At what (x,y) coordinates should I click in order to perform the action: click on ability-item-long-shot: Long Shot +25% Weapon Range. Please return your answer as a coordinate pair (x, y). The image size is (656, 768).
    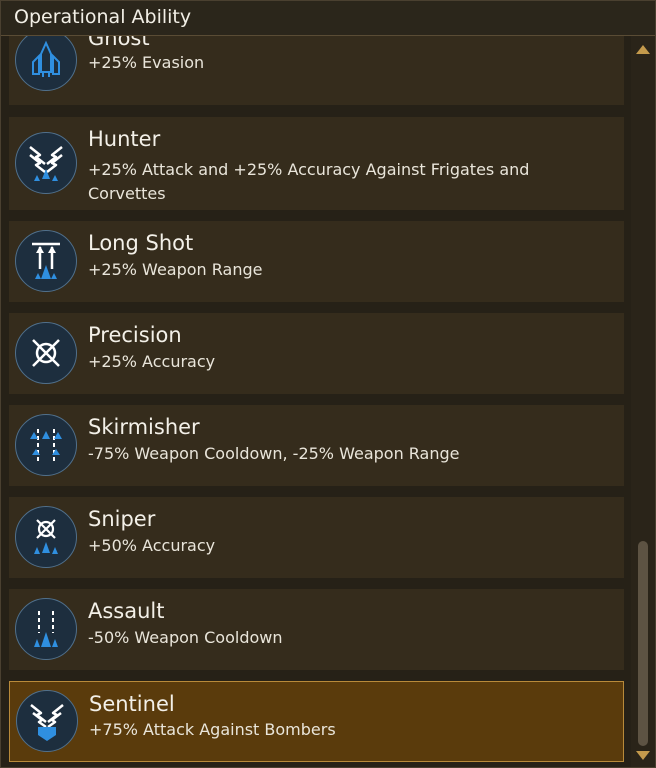
    Looking at the image, I should click on (316, 261).